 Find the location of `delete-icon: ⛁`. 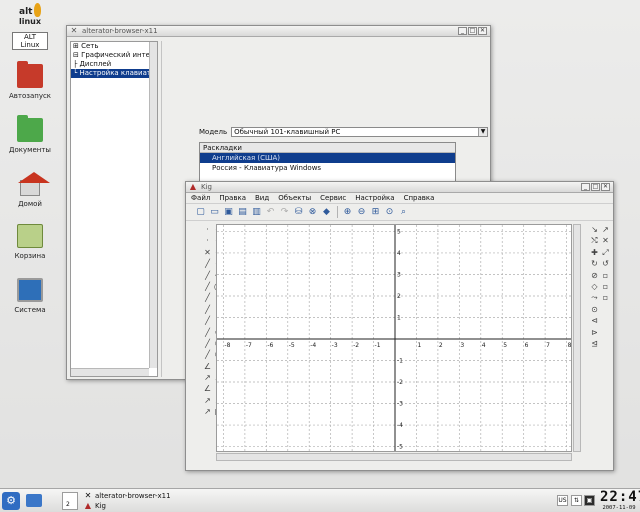

delete-icon: ⛁ is located at coordinates (298, 212).